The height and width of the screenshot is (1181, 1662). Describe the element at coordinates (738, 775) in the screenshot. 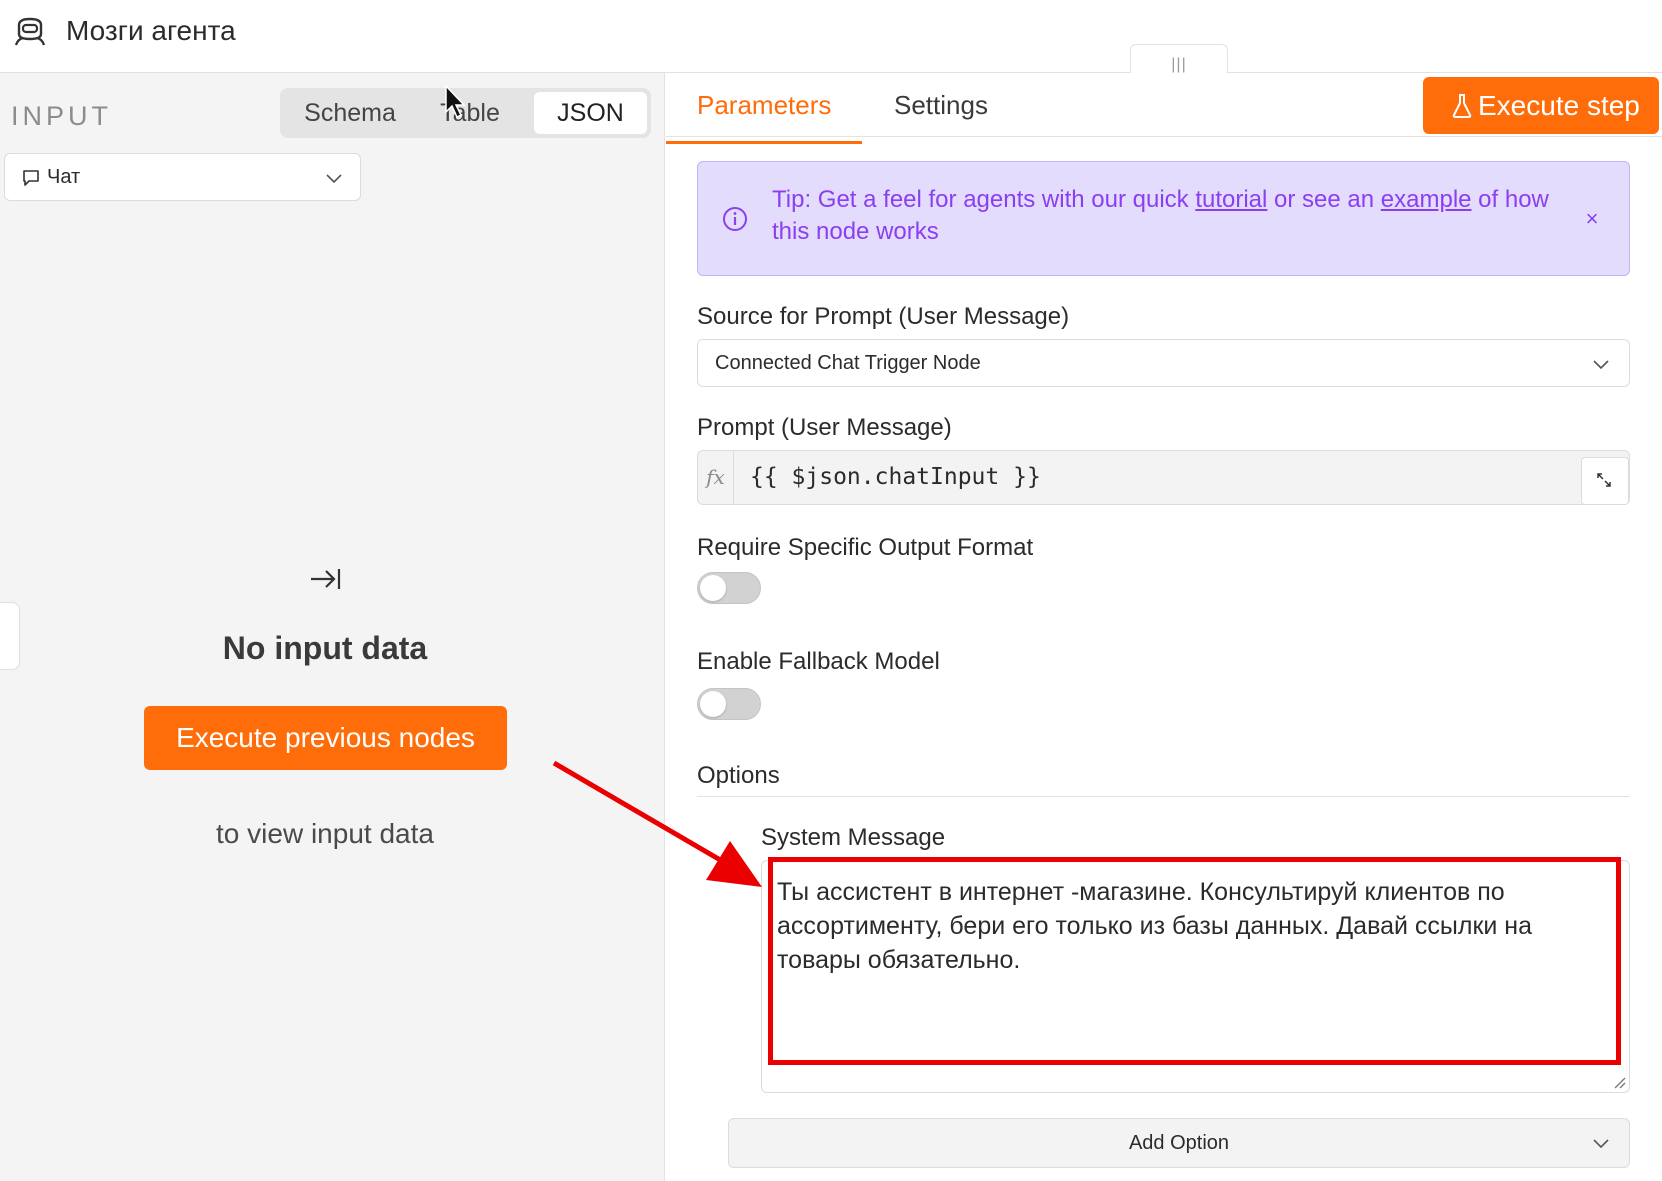

I see `options-heading: Options` at that location.